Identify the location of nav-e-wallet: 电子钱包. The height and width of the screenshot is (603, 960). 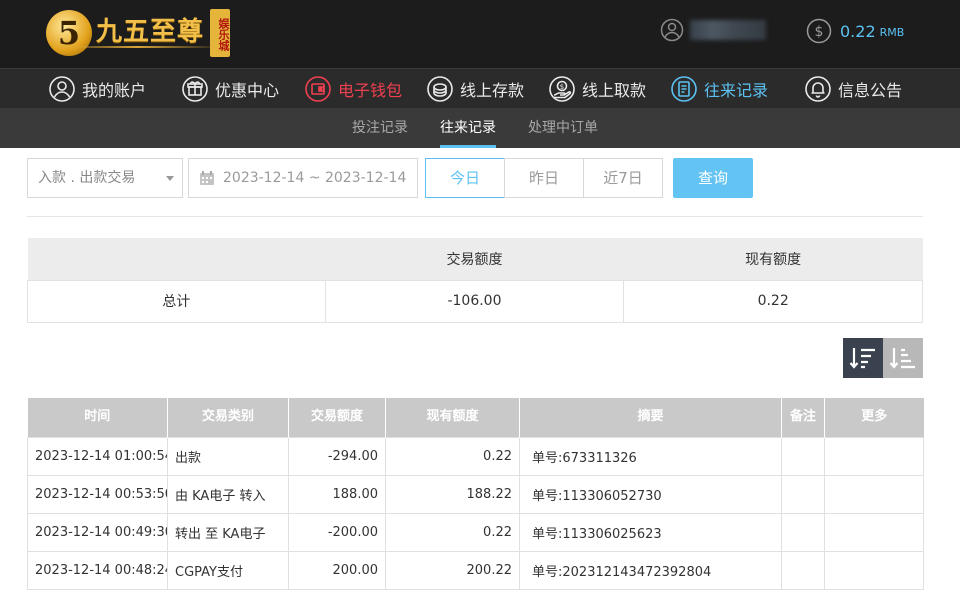
(353, 89).